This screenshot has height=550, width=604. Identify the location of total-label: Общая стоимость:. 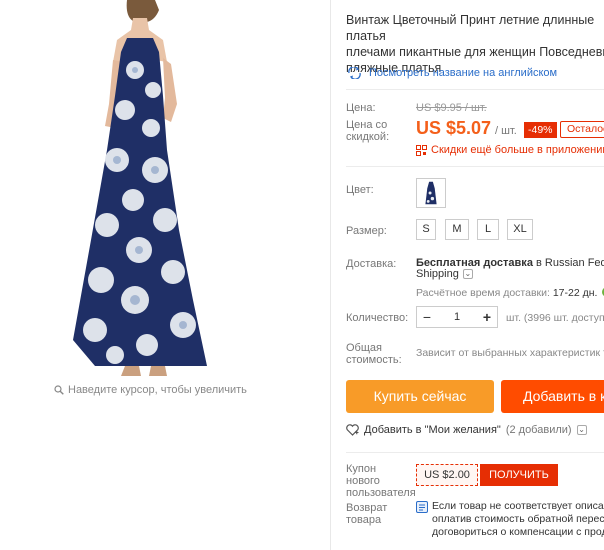
(374, 354).